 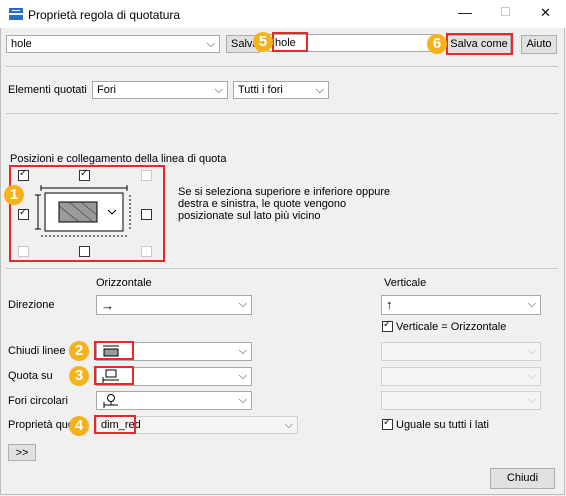 What do you see at coordinates (387, 423) in the screenshot?
I see `same-all-sides-checkbox` at bounding box center [387, 423].